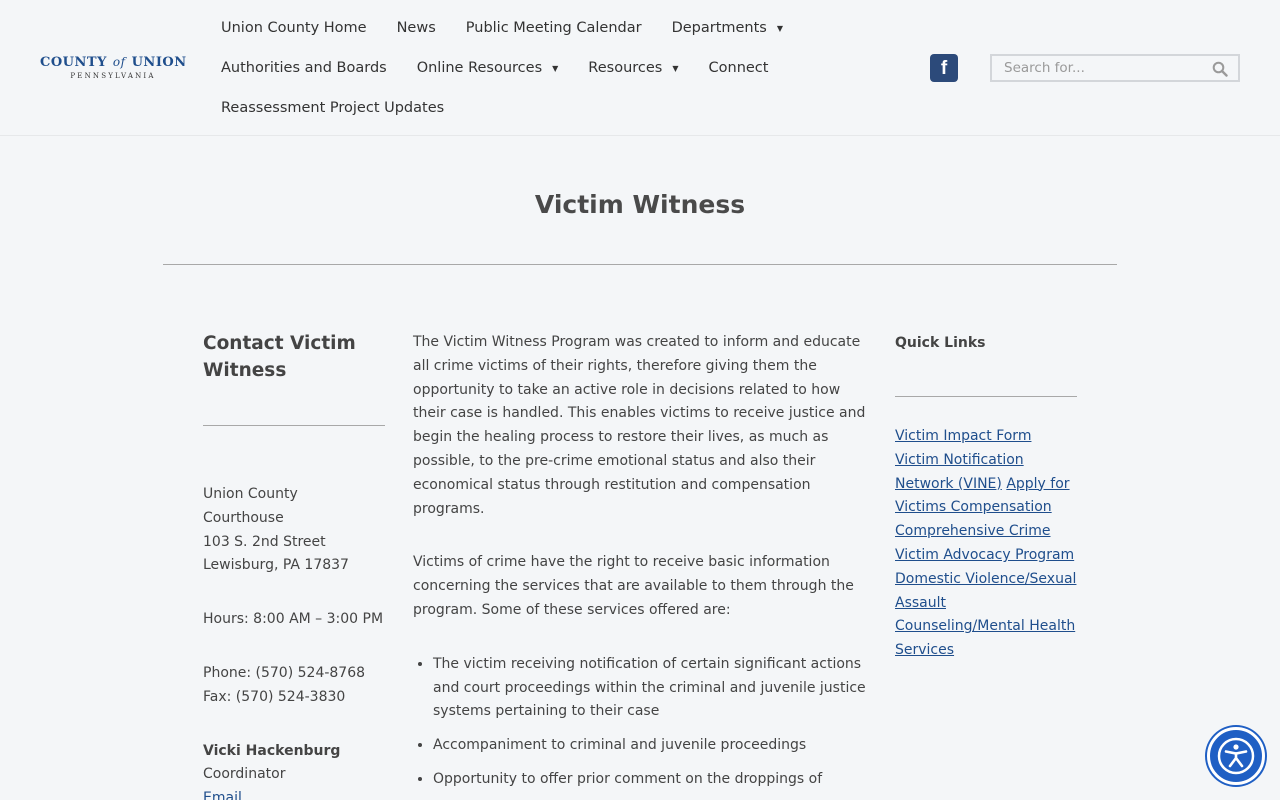 The height and width of the screenshot is (800, 1280). Describe the element at coordinates (279, 357) in the screenshot. I see `contact-heading: Contact Victim Witness` at that location.